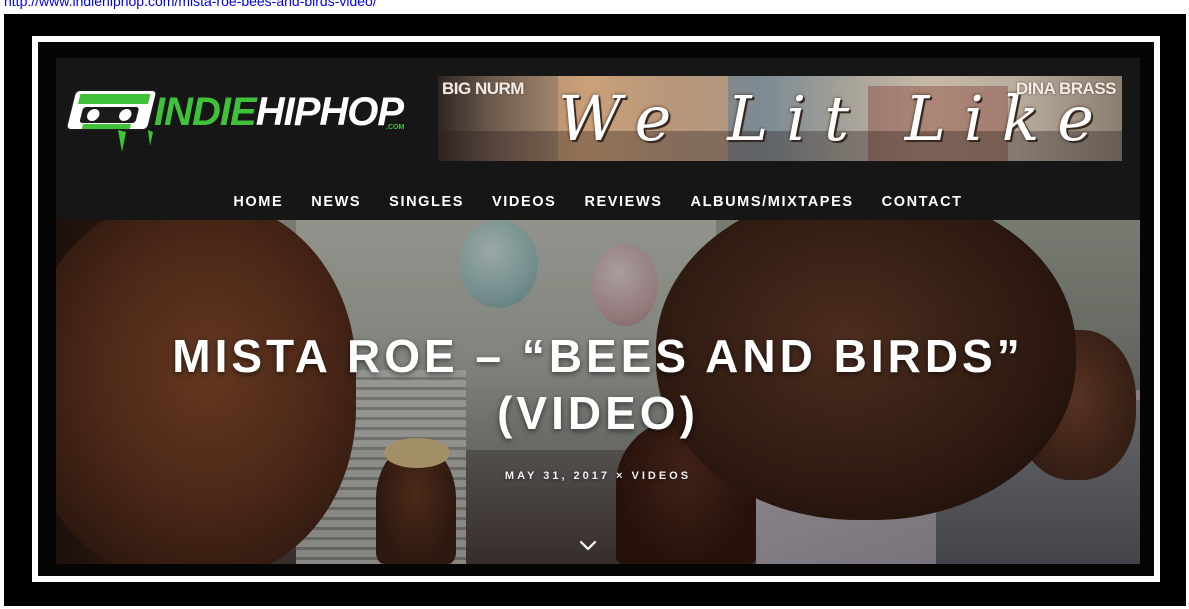 Image resolution: width=1189 pixels, height=609 pixels. Describe the element at coordinates (772, 202) in the screenshot. I see `nav-albums-mixtapes: ALBUMS/MIXTAPES` at that location.